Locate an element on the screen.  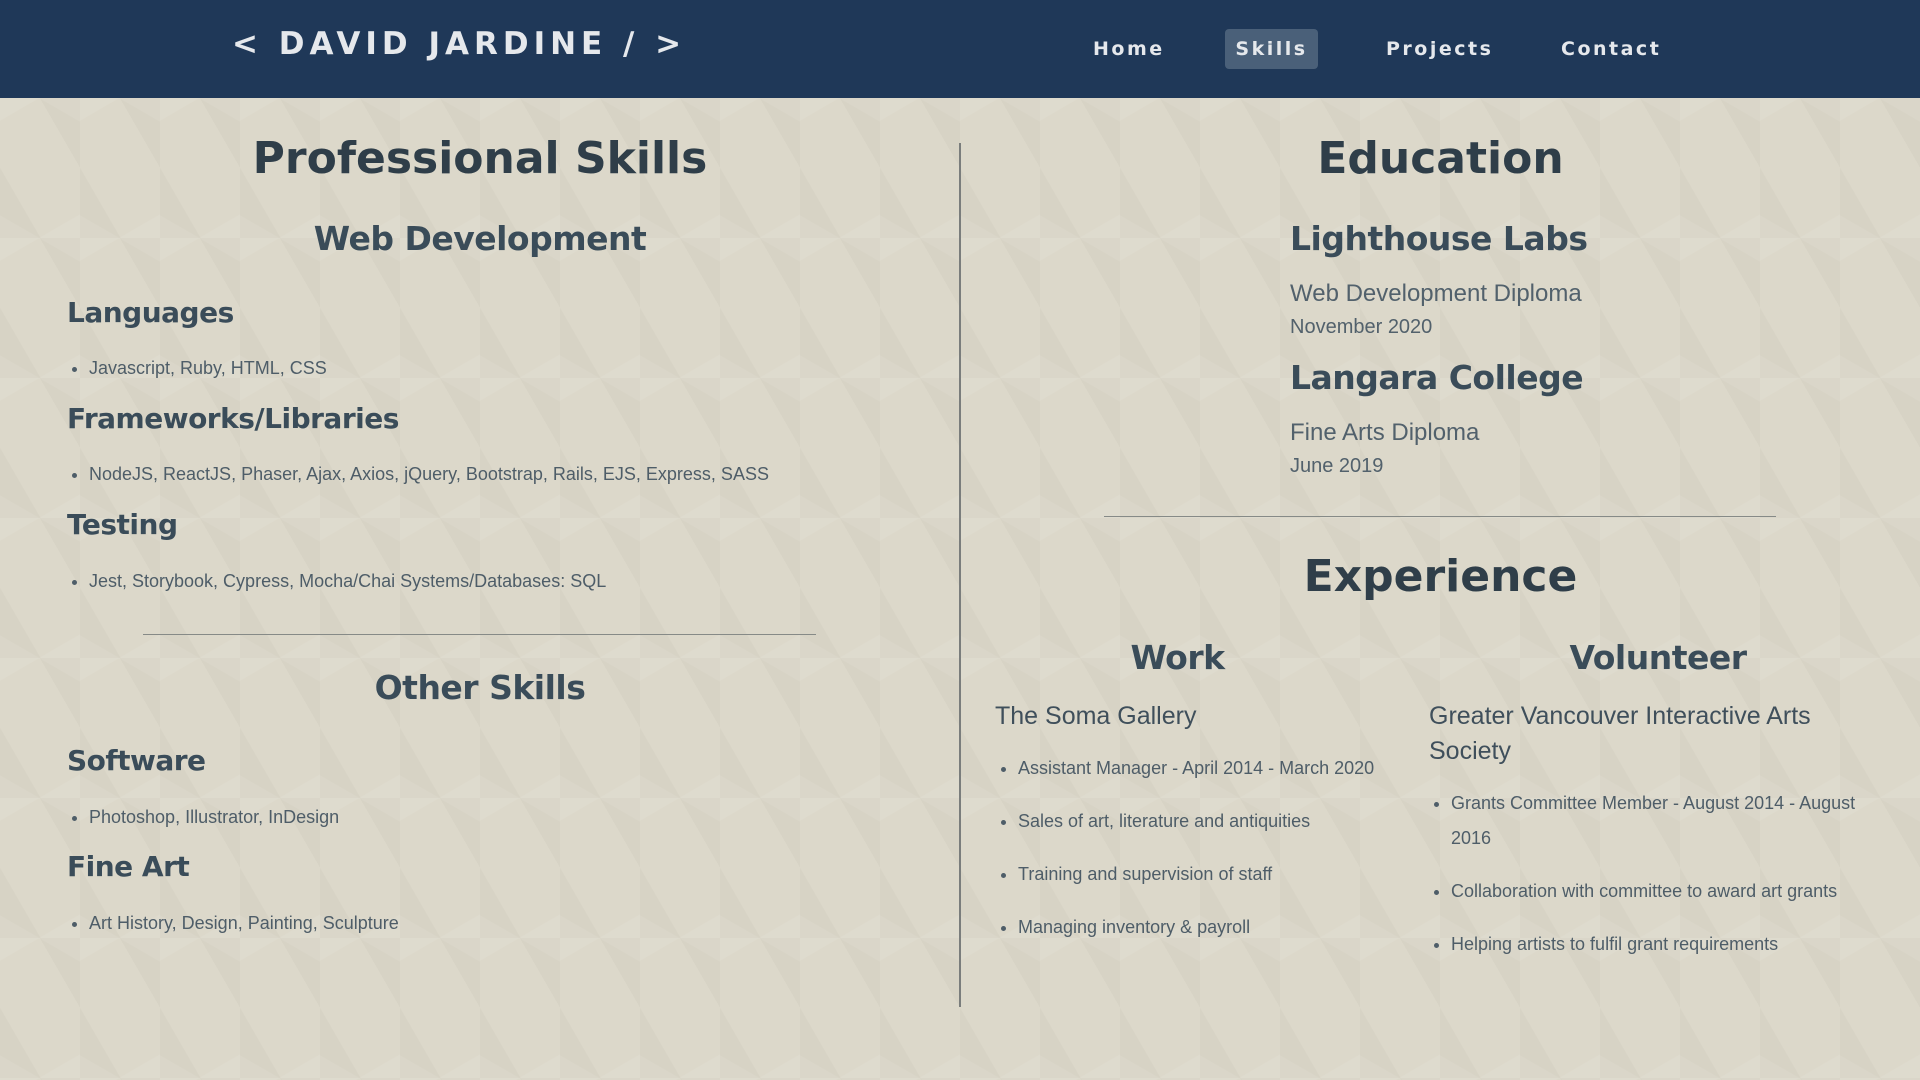
list-item: Managing inventory & payroll is located at coordinates (1198, 927).